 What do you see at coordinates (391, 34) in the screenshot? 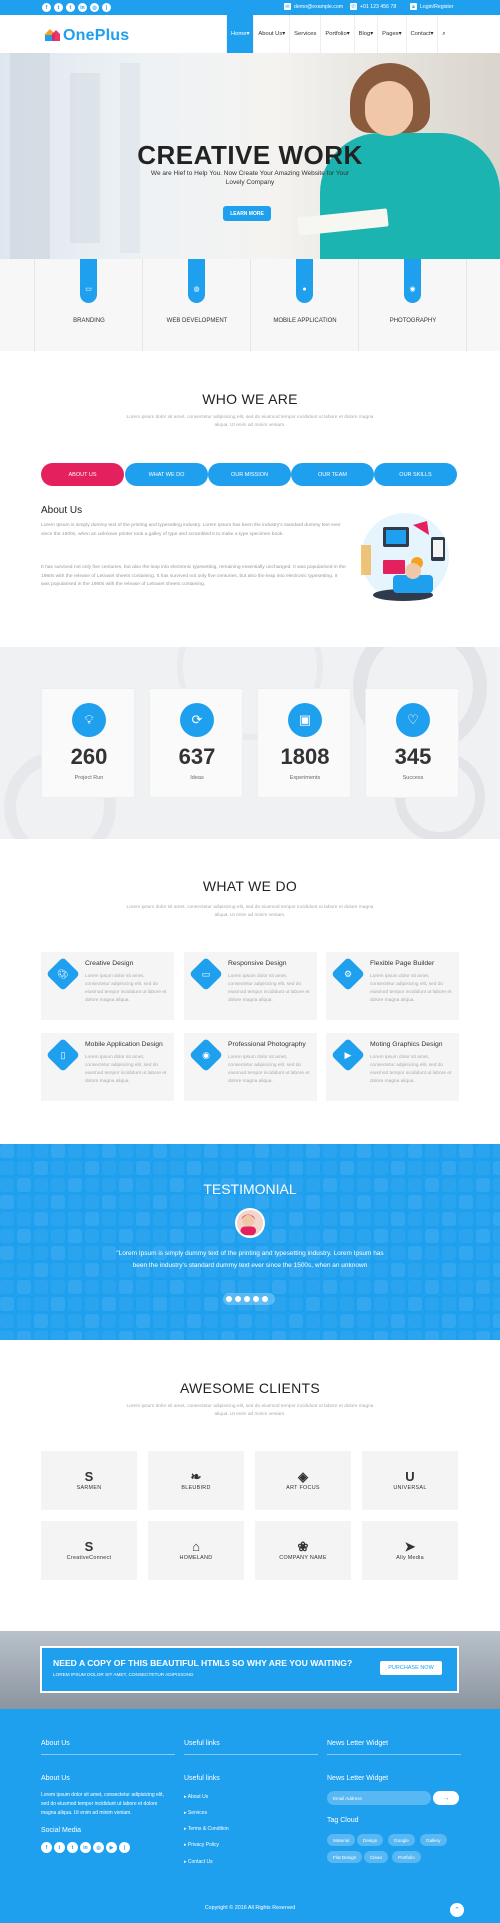
I see `nav-pages: Pages ▾` at bounding box center [391, 34].